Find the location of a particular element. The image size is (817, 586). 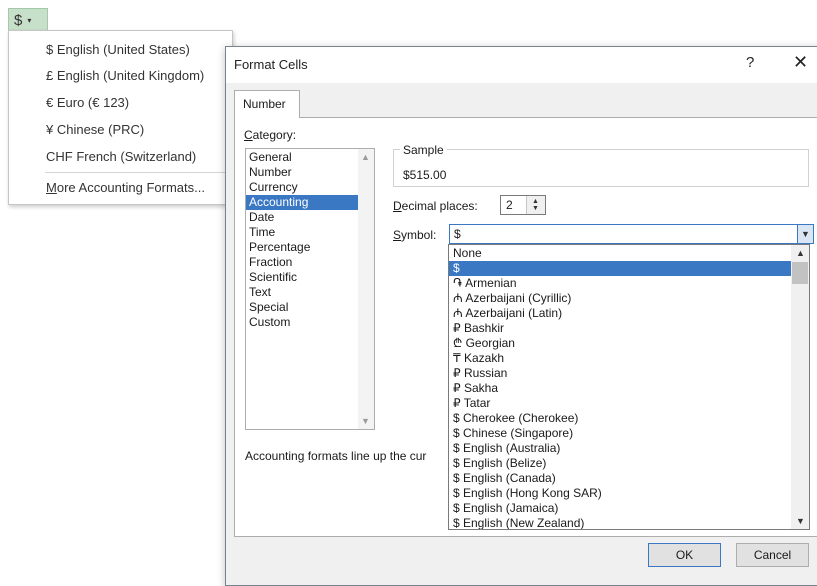

symbol-option: None is located at coordinates (620, 253).